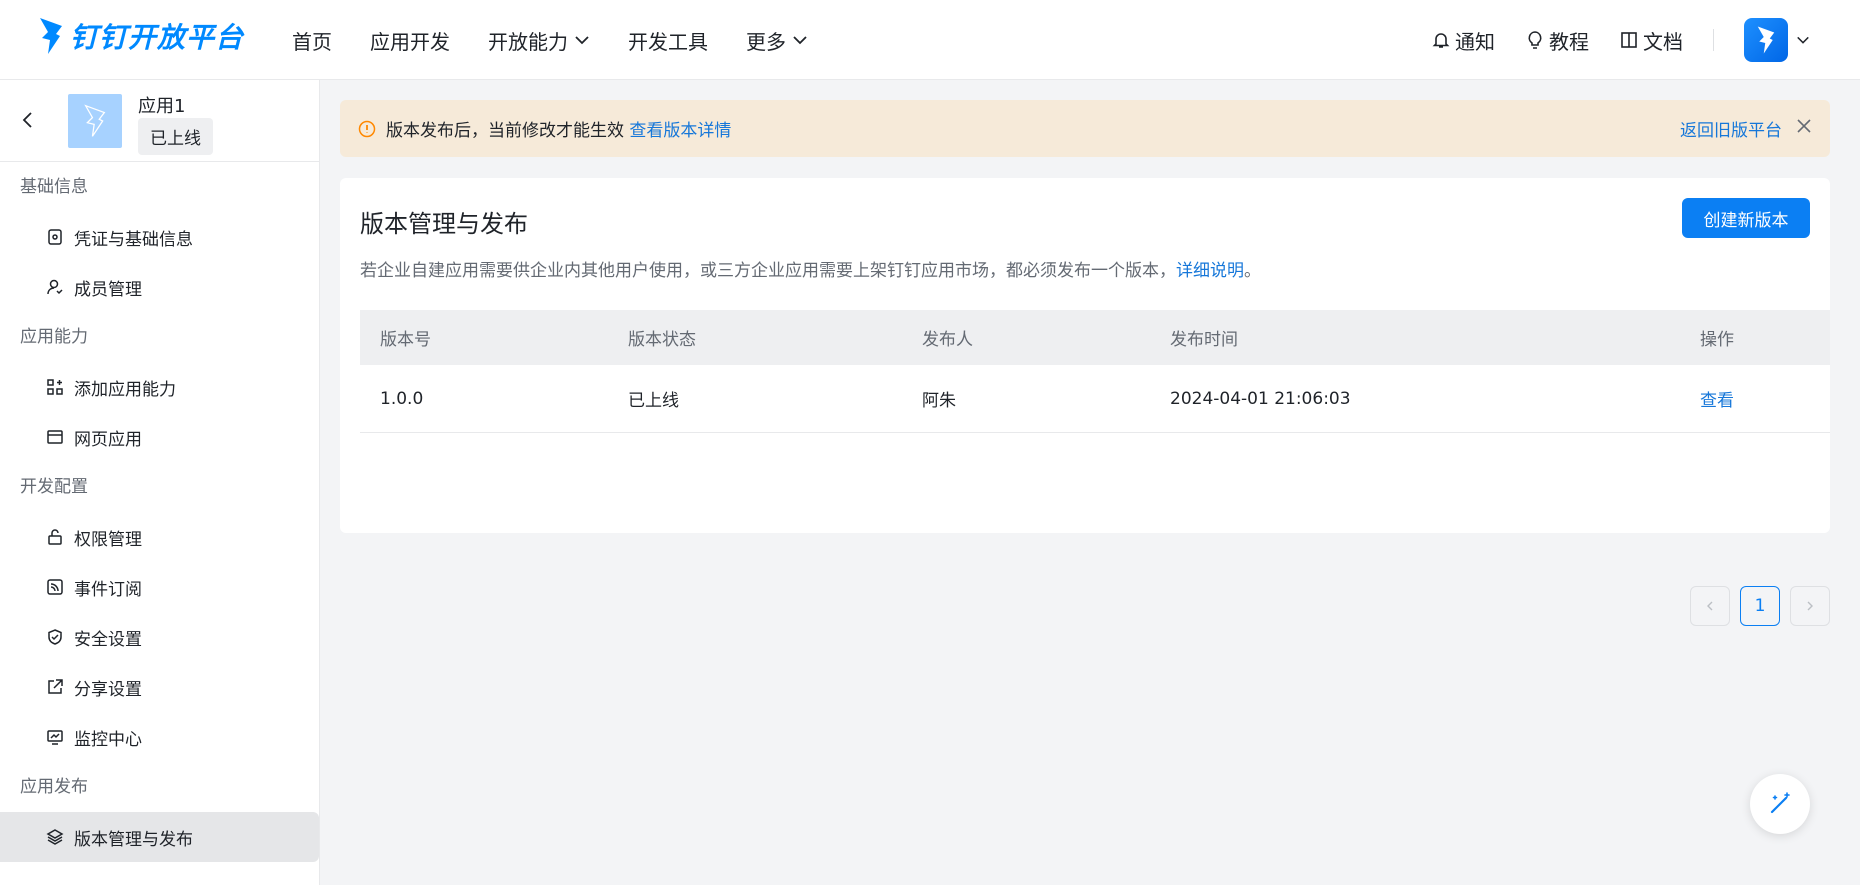  Describe the element at coordinates (930, 40) in the screenshot. I see `top-navbar: 钉钉开放平台 首页 应用开发 开放能力 开发工具 更多 通知 教程 文档` at that location.